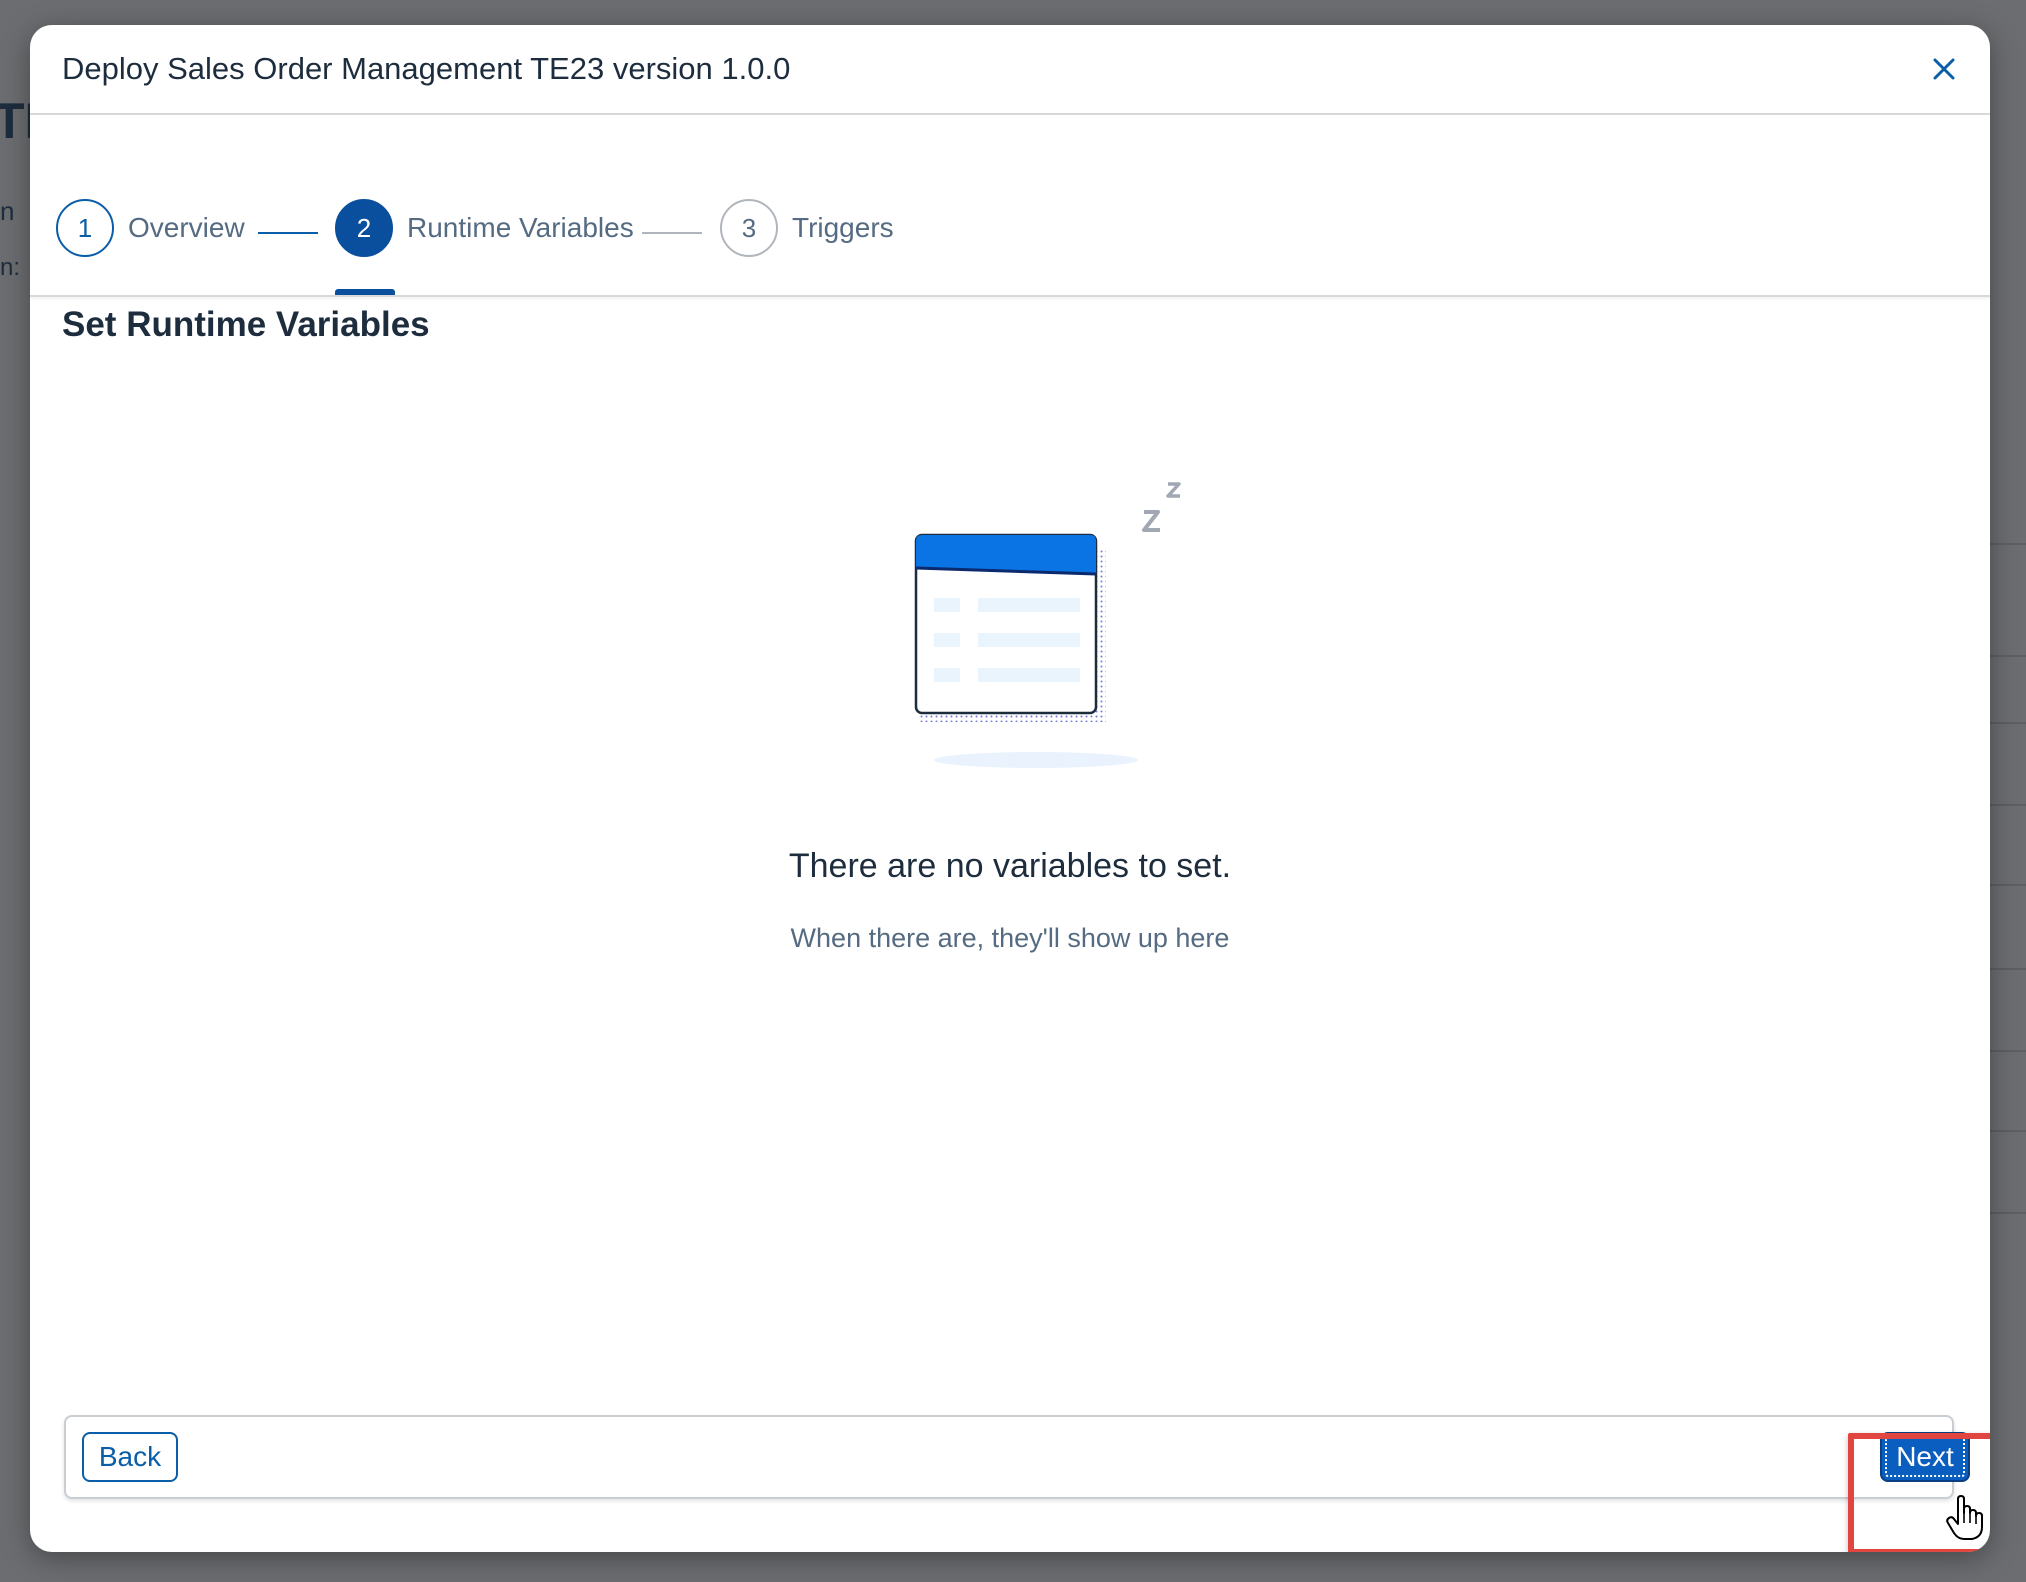  Describe the element at coordinates (520, 227) in the screenshot. I see `step-label-runtime-variables: Runtime Variables` at that location.